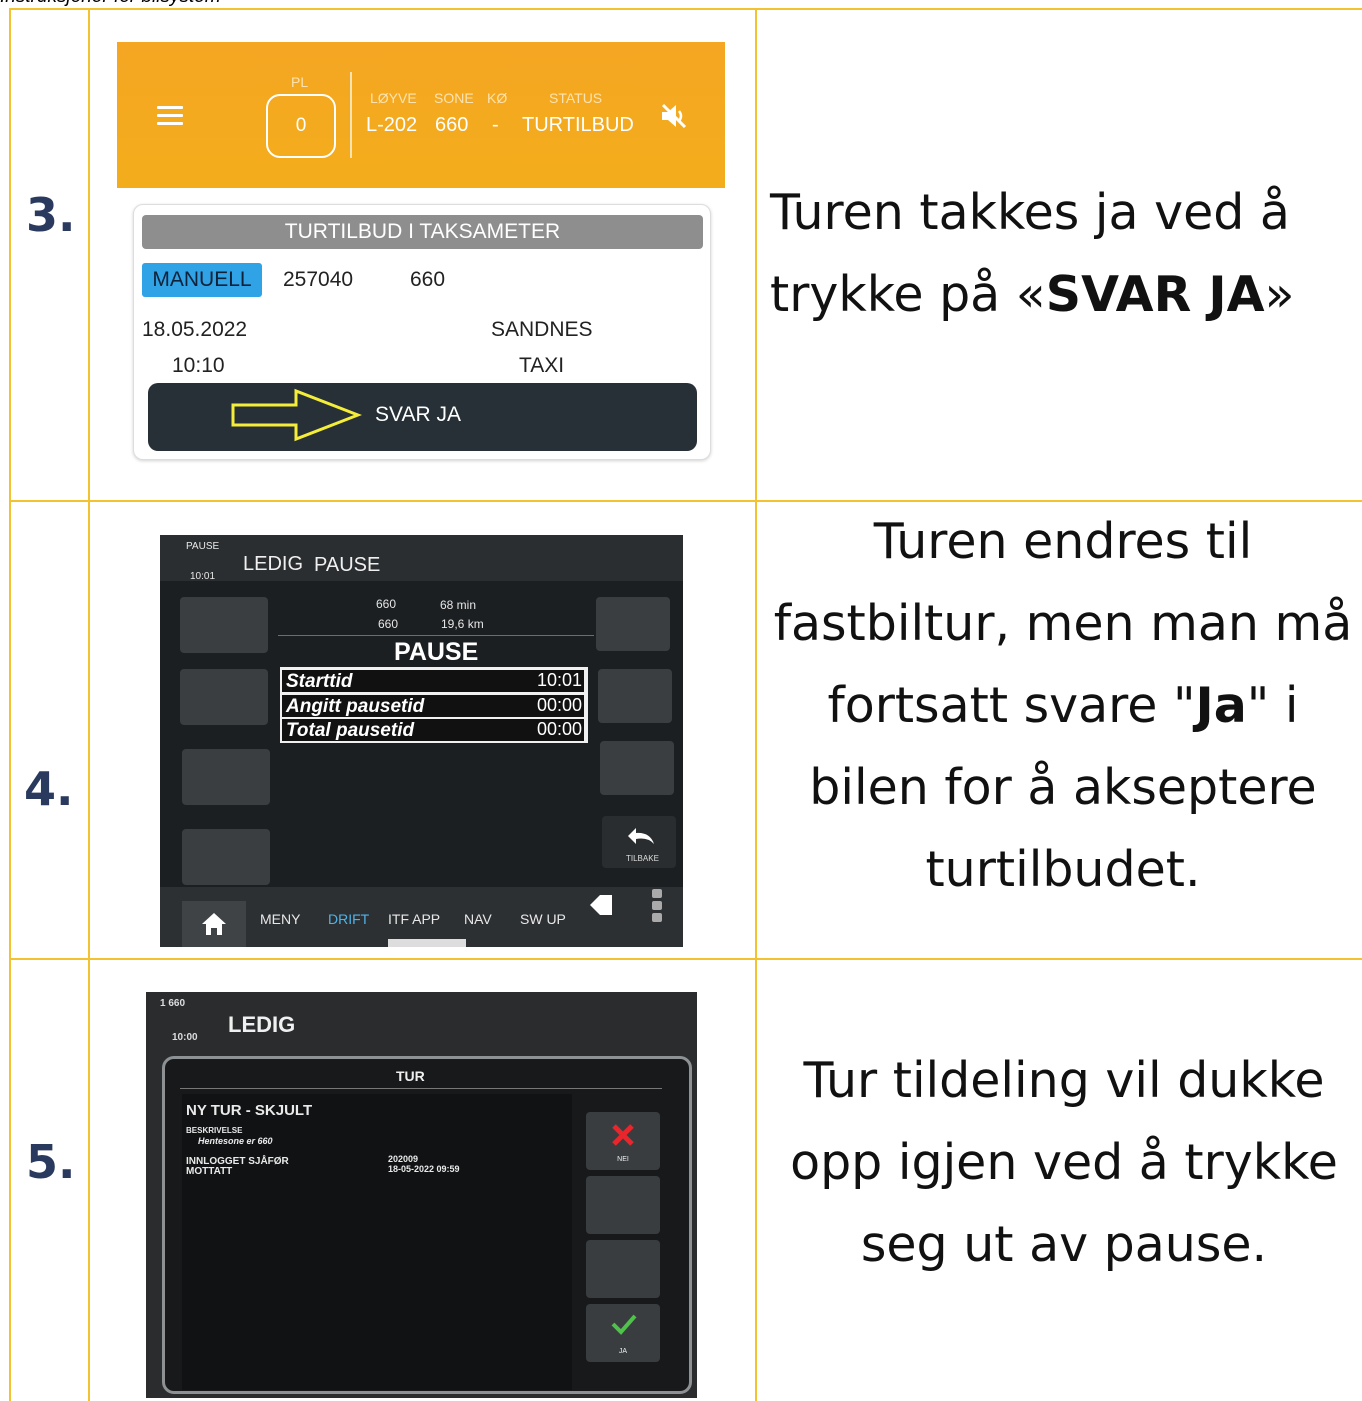 This screenshot has width=1362, height=1401. I want to click on trip-date: 18.05.2022, so click(195, 329).